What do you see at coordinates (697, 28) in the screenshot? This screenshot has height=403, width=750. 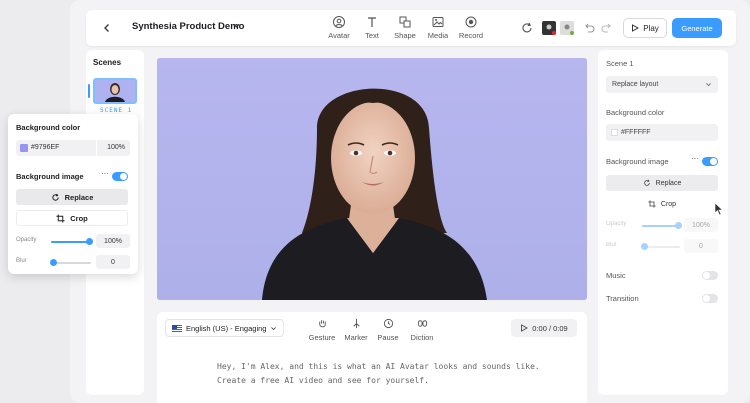 I see `generate-button: Generate` at bounding box center [697, 28].